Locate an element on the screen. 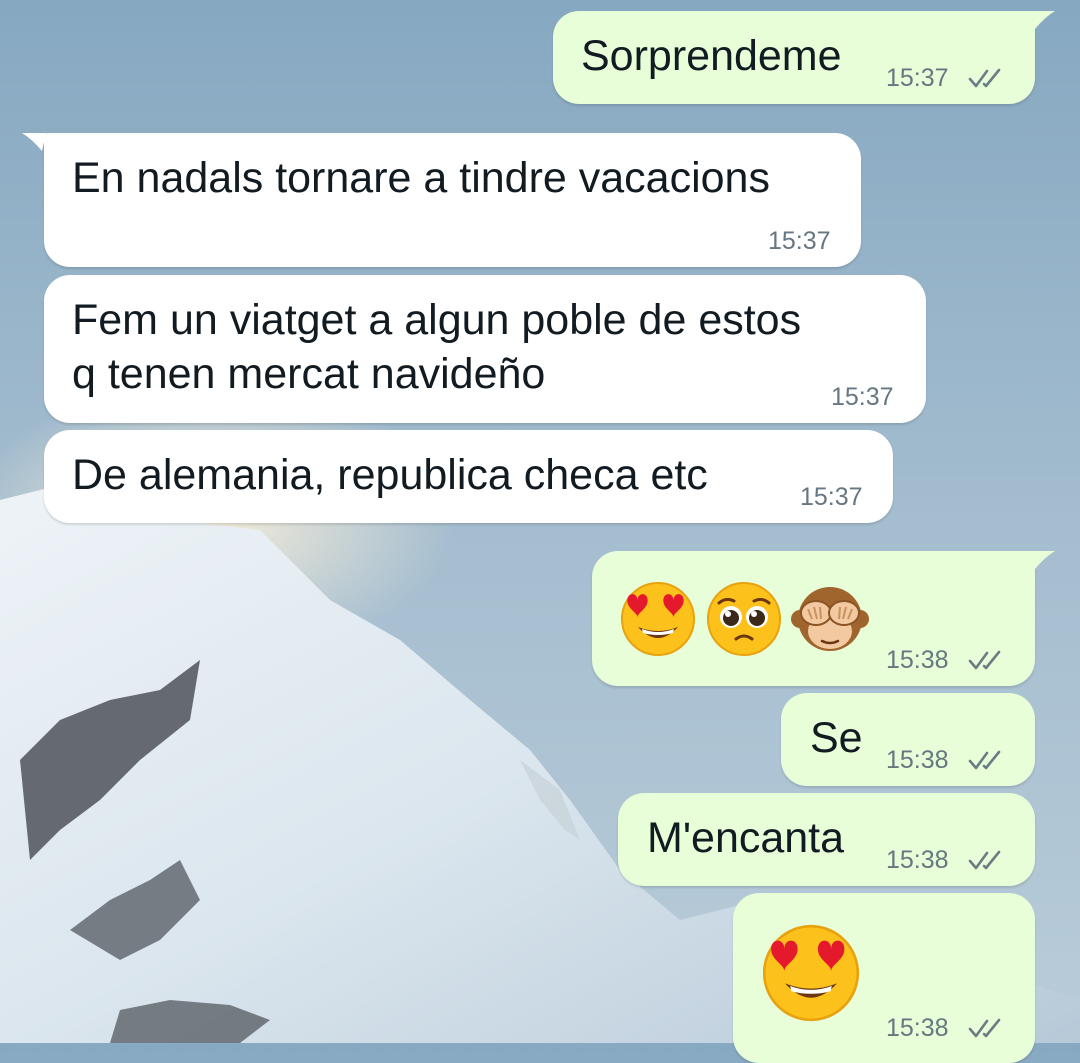  see-no-evil-monkey-emoji is located at coordinates (830, 619).